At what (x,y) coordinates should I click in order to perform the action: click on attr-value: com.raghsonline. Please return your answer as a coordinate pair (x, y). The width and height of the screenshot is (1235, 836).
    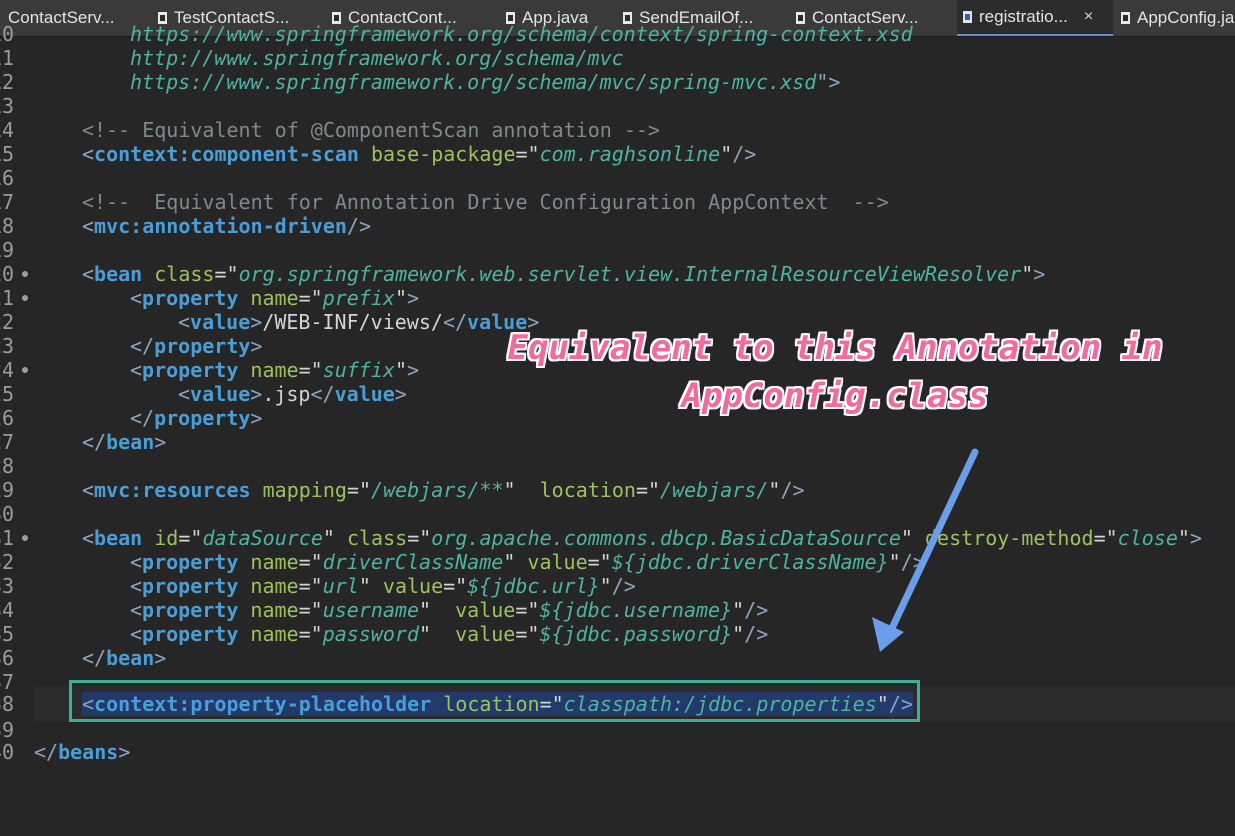
    Looking at the image, I should click on (630, 154).